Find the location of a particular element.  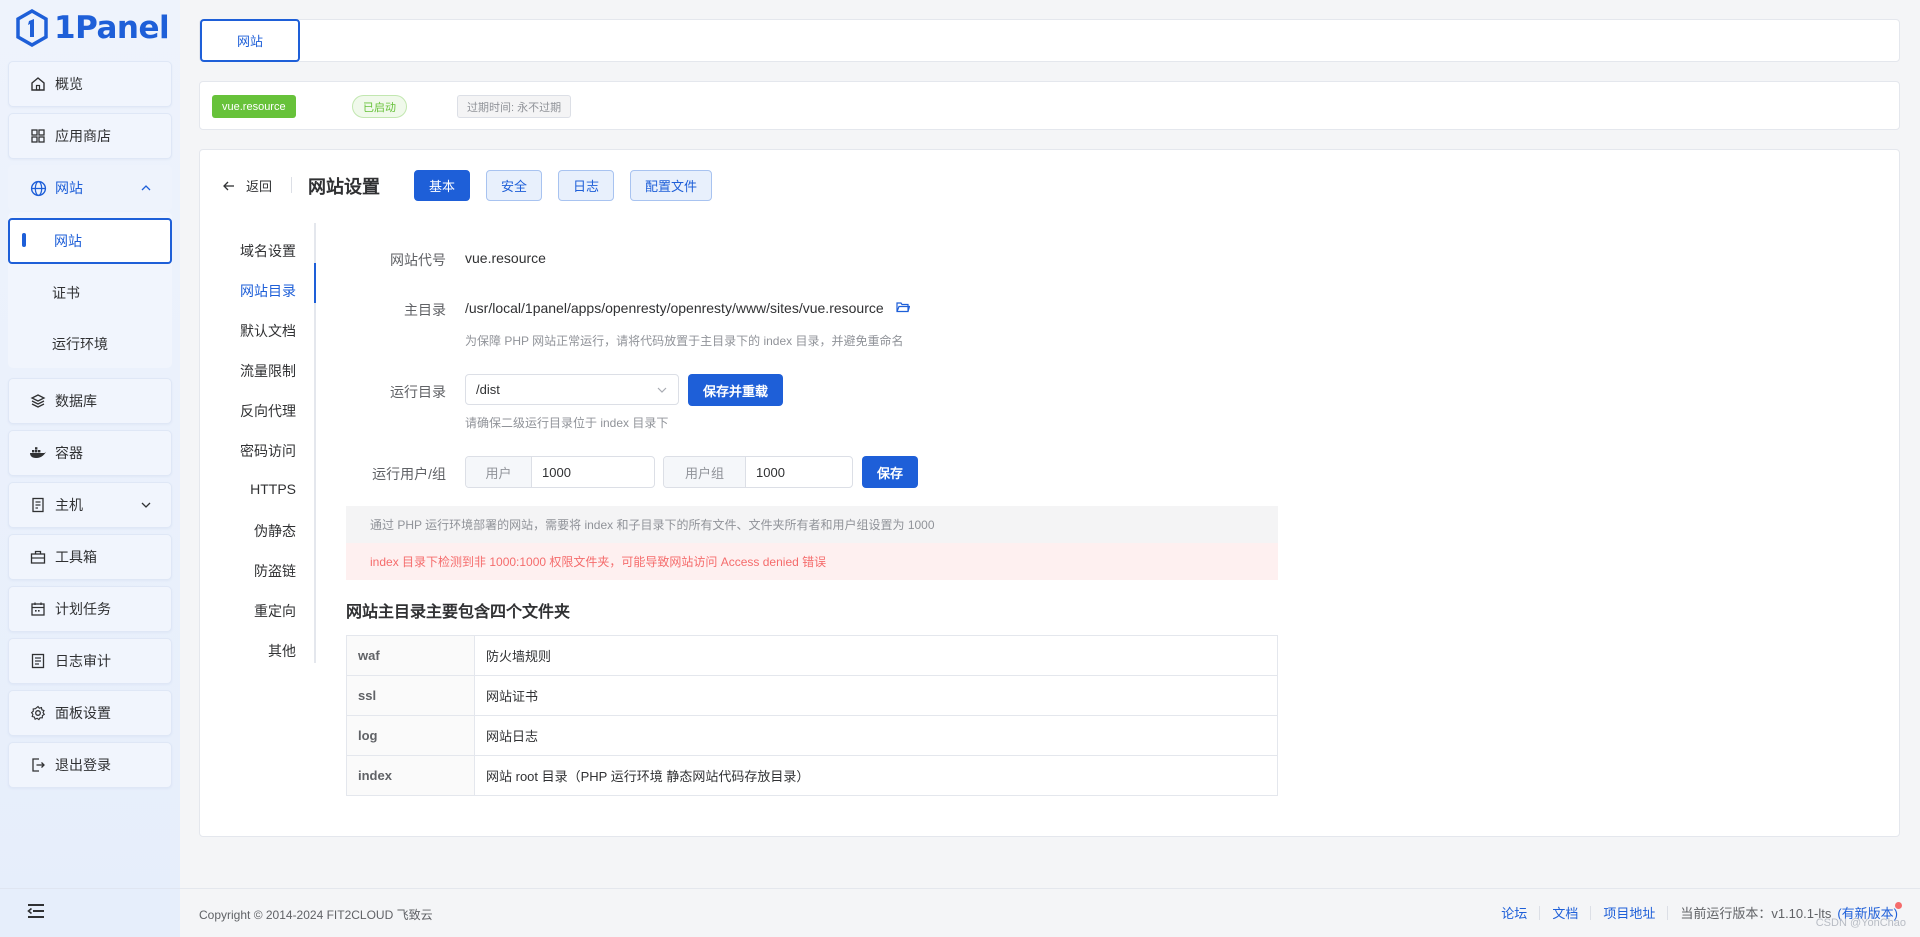

menu-other: 其他 is located at coordinates (282, 651).